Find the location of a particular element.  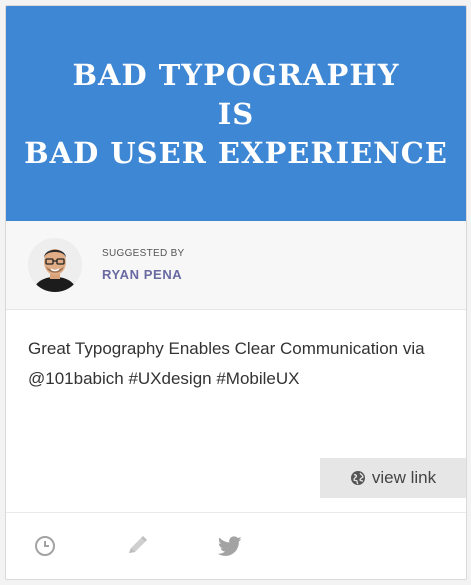

suggested-by-label: SUGGESTED BY is located at coordinates (143, 253).